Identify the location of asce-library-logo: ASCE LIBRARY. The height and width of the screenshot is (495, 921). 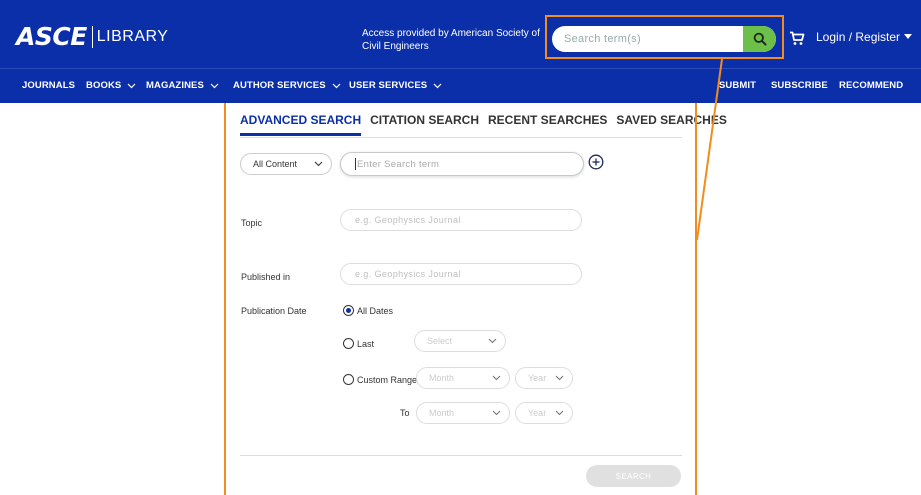
(92, 36).